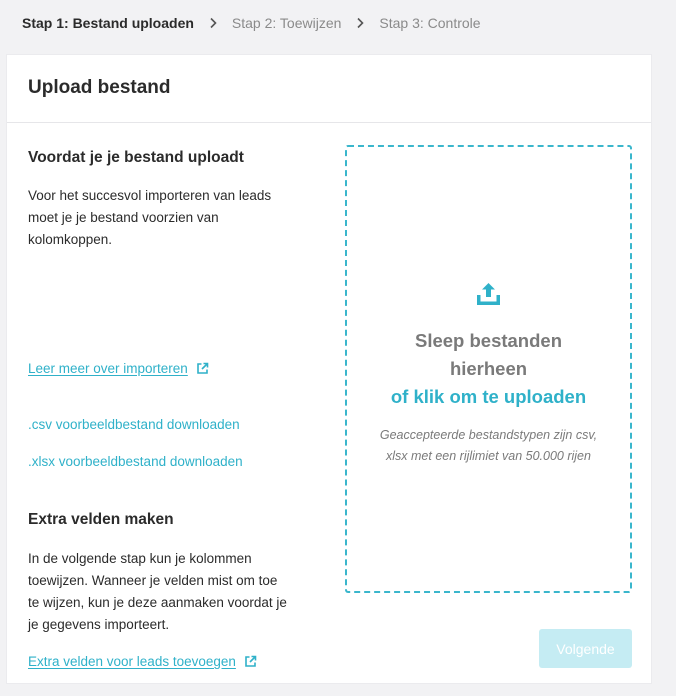 This screenshot has width=676, height=696. I want to click on text-line: je gegevens importeert., so click(99, 624).